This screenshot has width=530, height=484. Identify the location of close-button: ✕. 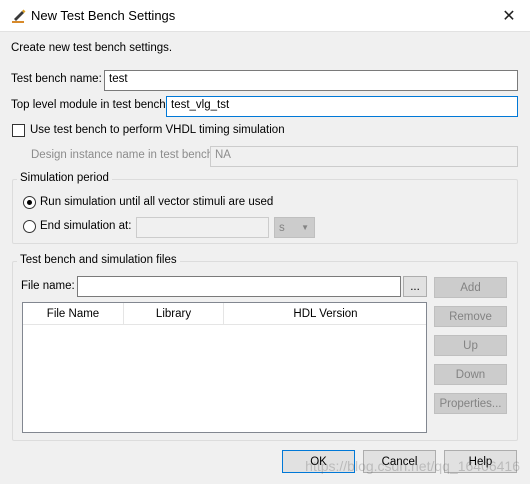
(509, 16).